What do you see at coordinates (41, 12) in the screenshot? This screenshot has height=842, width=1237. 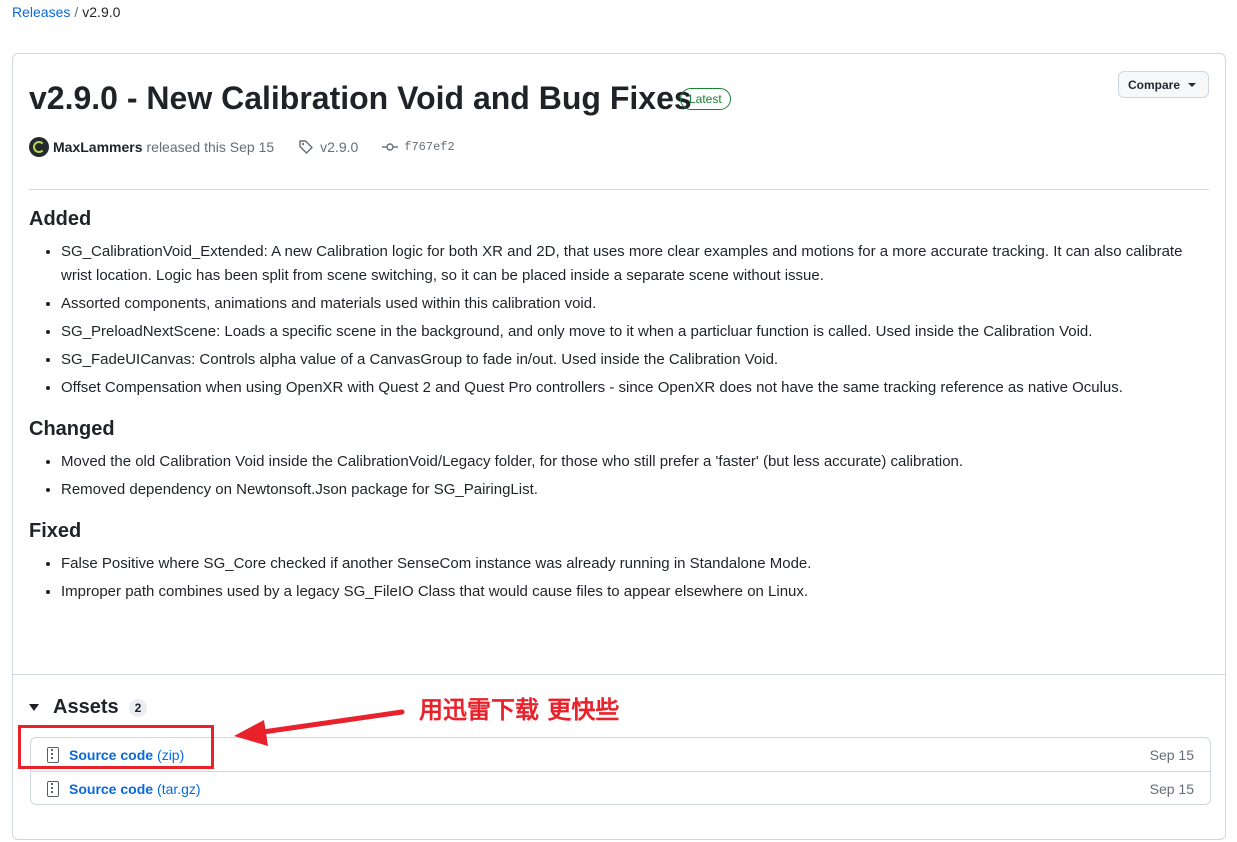 I see `breadcrumb-releases-link: Releases` at bounding box center [41, 12].